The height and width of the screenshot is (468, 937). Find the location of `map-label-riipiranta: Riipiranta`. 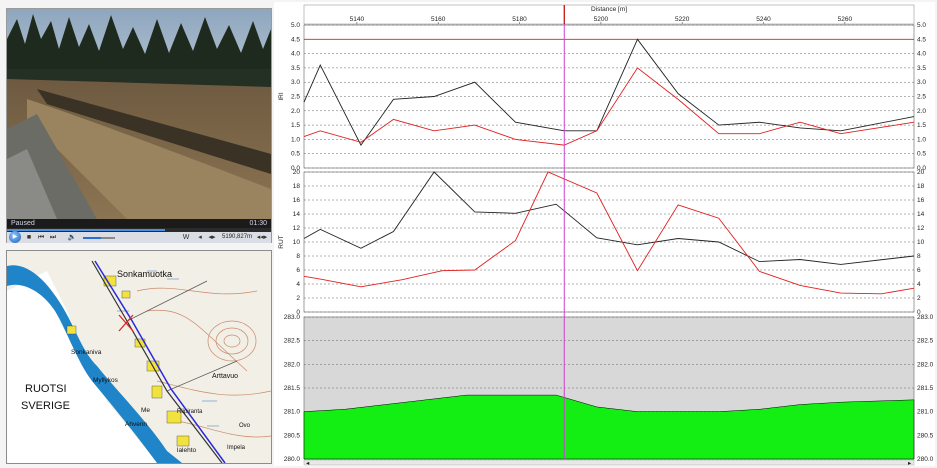

map-label-riipiranta: Riipiranta is located at coordinates (190, 412).